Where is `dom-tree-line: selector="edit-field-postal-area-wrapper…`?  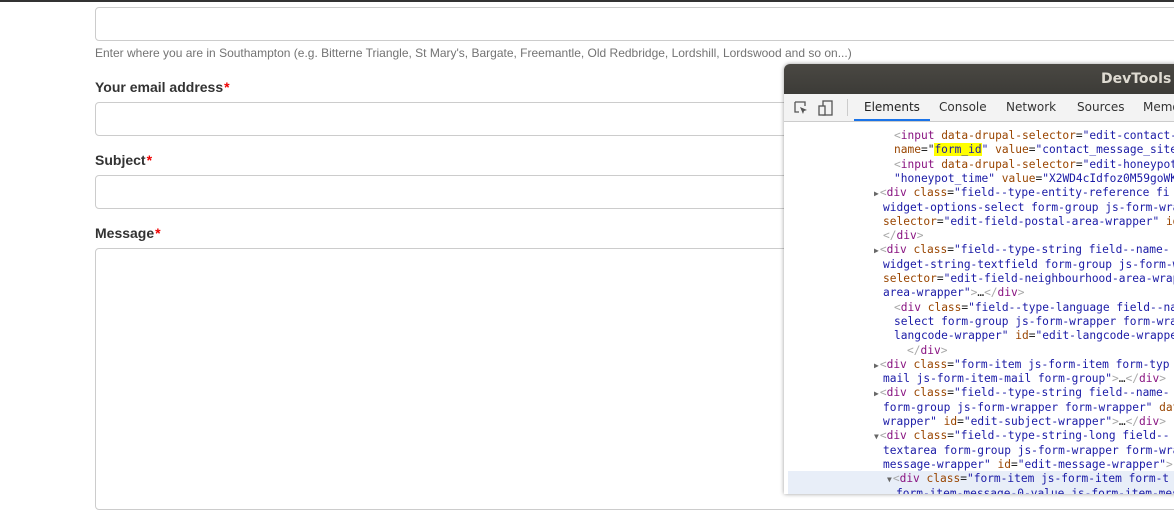 dom-tree-line: selector="edit-field-postal-area-wrapper… is located at coordinates (1028, 222).